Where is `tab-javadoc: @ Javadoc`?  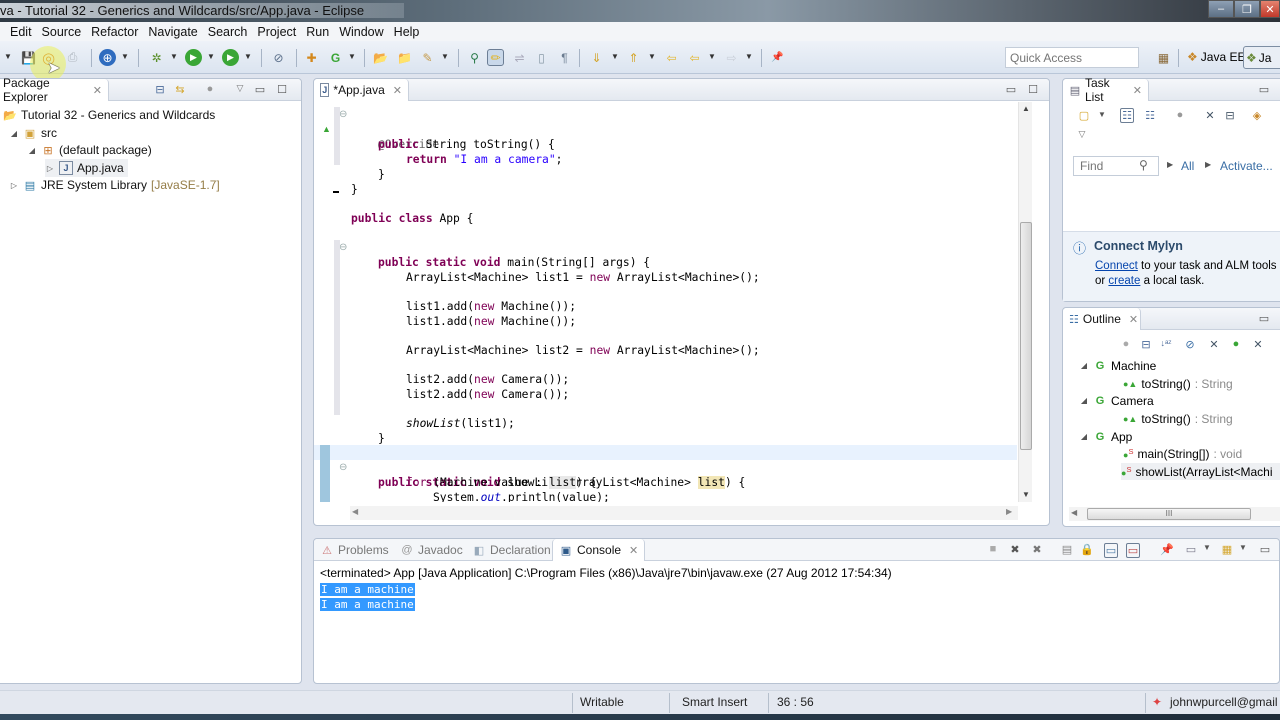 tab-javadoc: @ Javadoc is located at coordinates (431, 550).